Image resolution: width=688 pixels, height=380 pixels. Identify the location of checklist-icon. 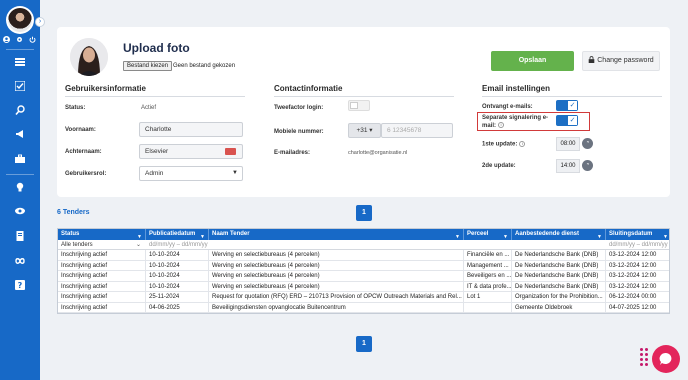
(20, 86).